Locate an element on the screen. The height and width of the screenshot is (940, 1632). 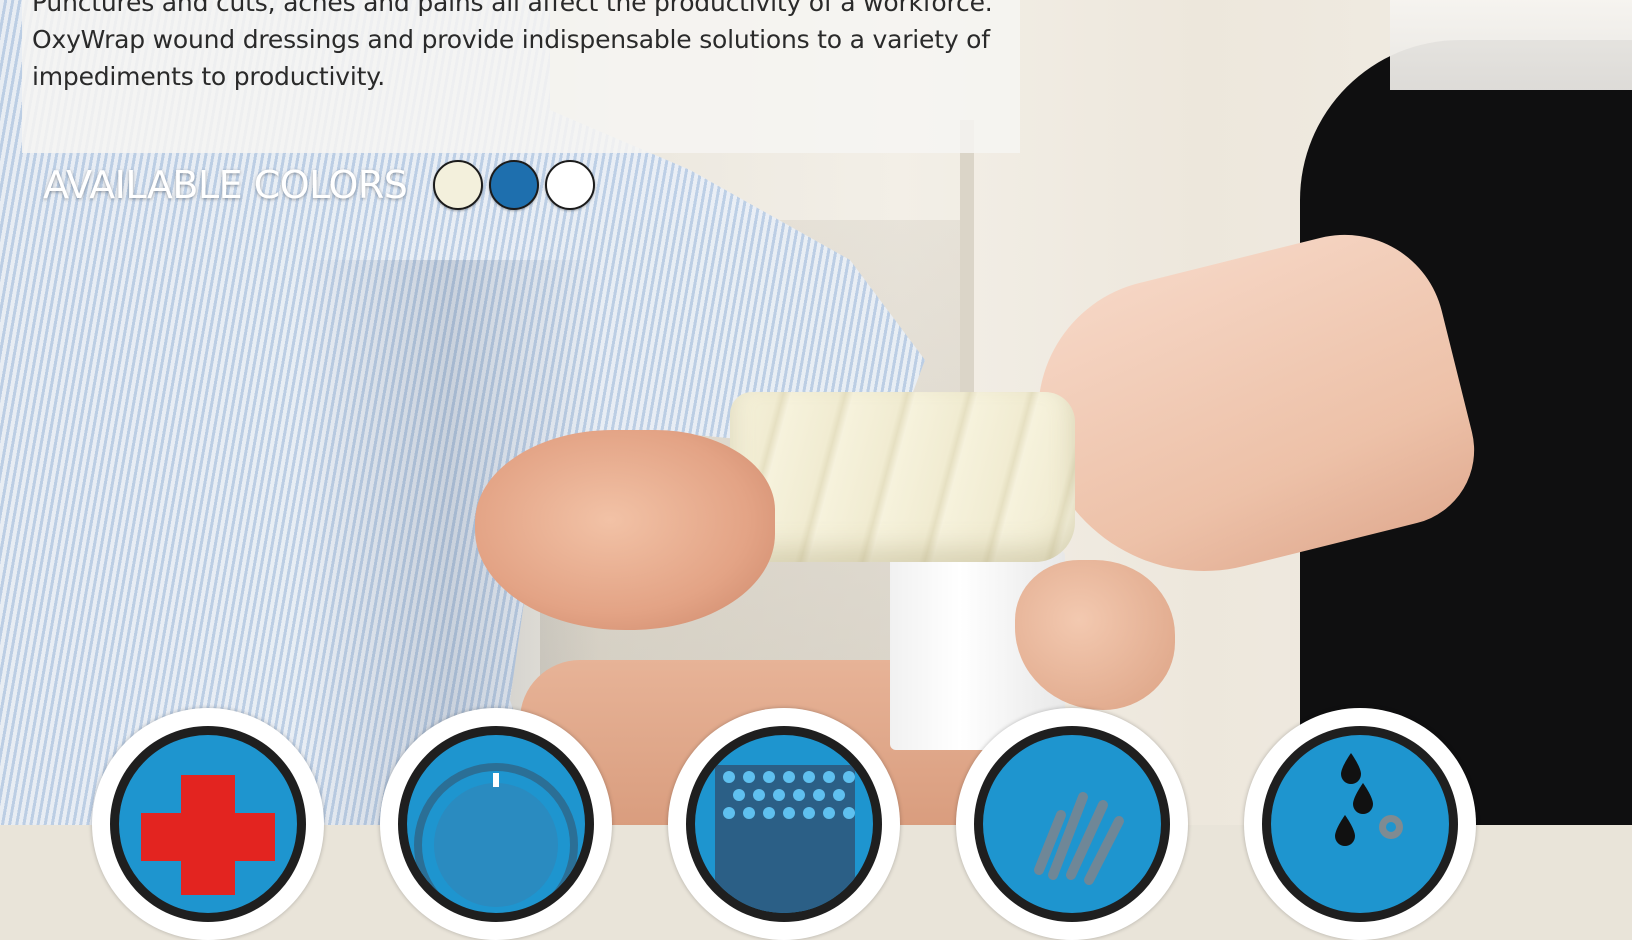
color-swatch-cream is located at coordinates (458, 185).